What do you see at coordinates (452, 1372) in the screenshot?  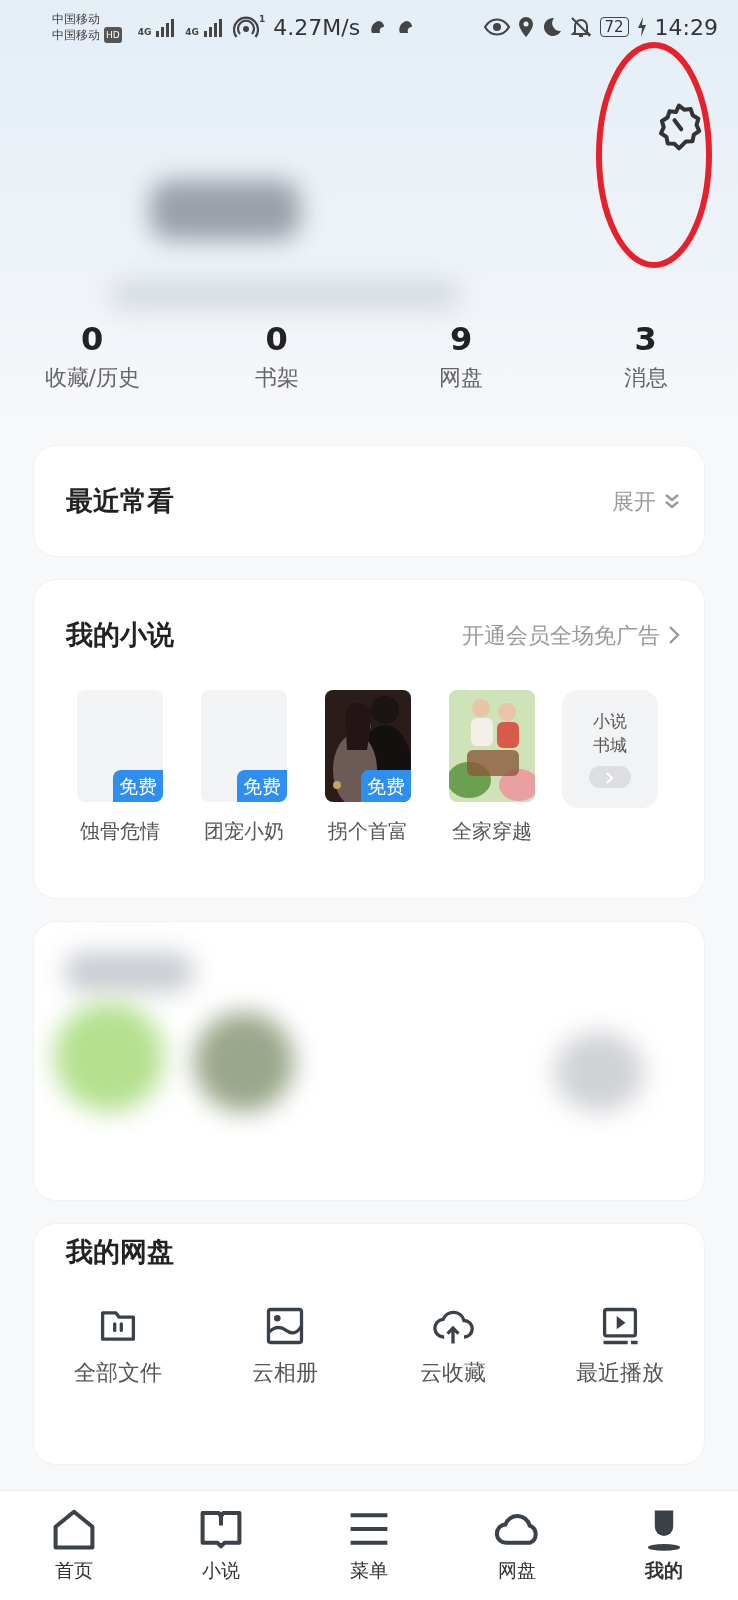 I see `shortcut-label: 云收藏` at bounding box center [452, 1372].